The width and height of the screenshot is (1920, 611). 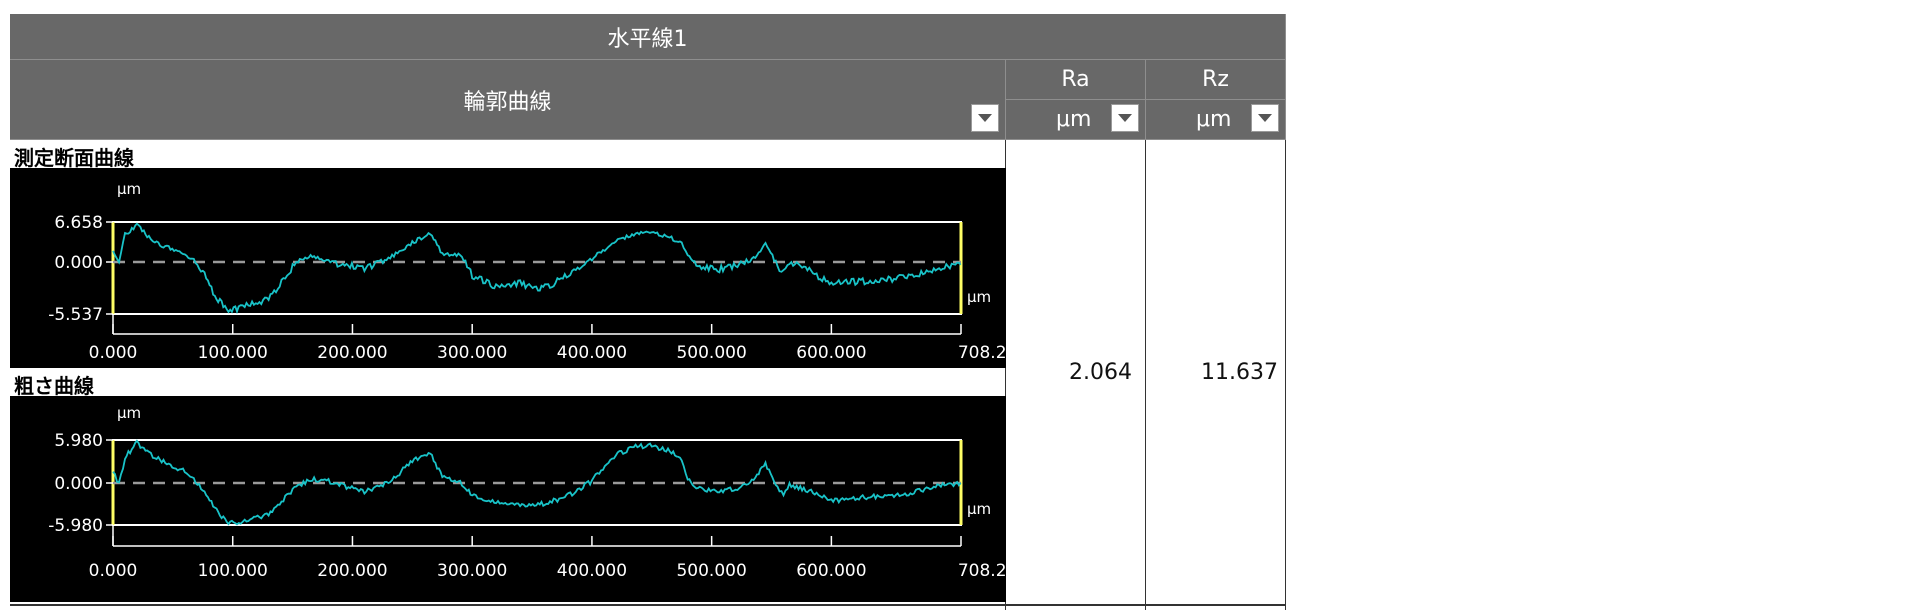 I want to click on rz-unit: μm, so click(x=1214, y=119).